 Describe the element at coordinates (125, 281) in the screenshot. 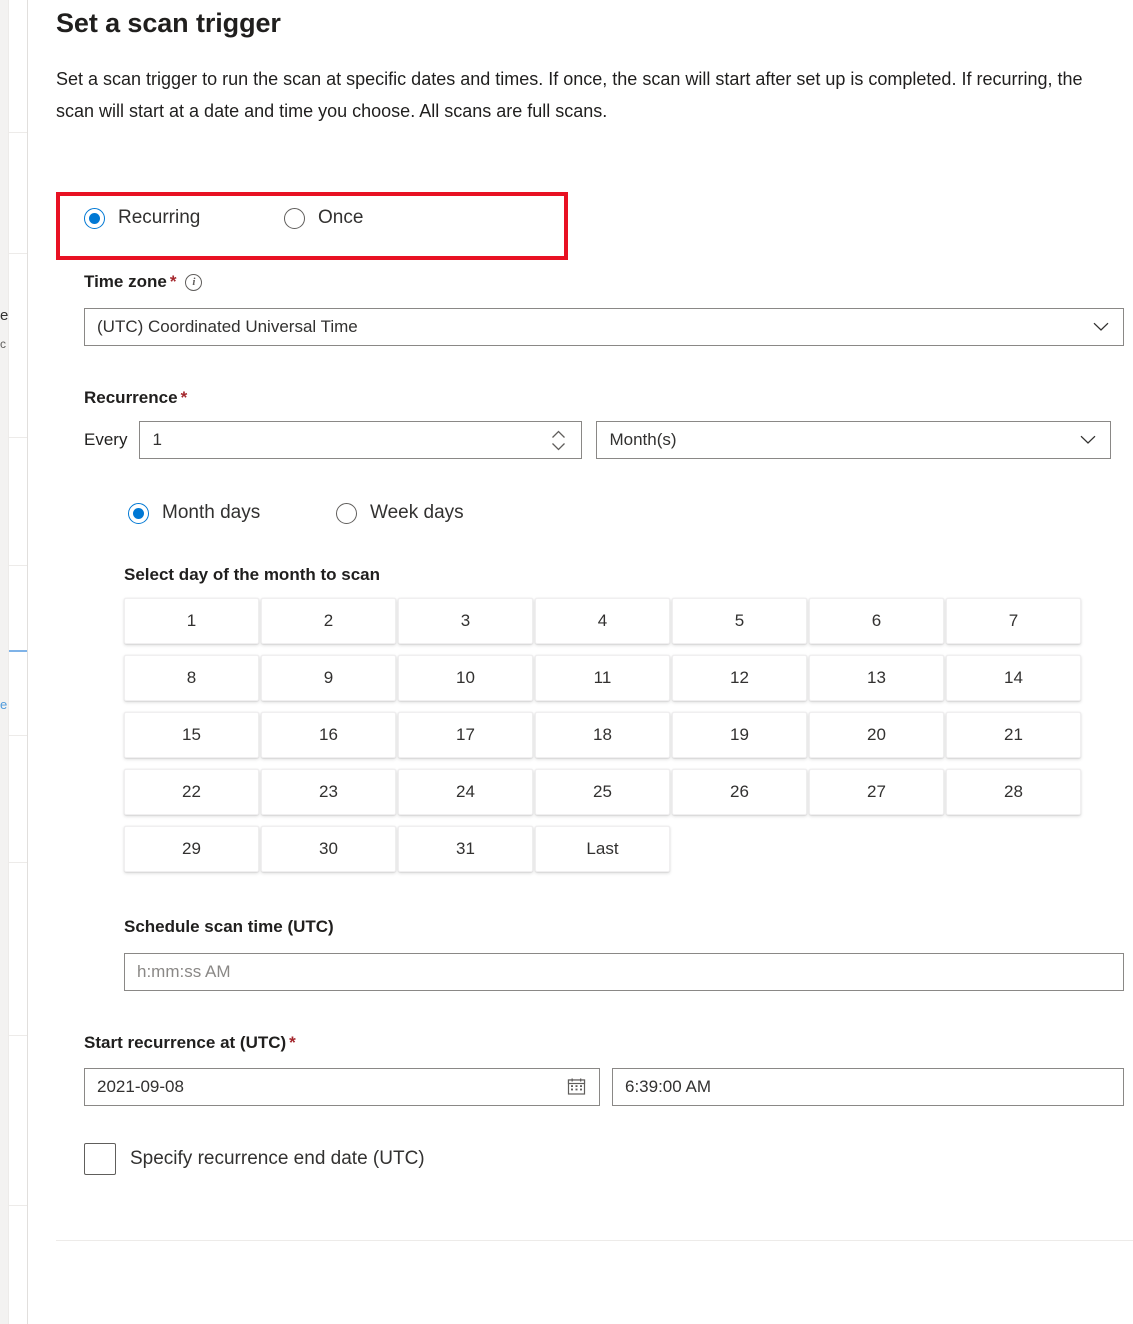

I see `time-zone-label-text: Time zone` at that location.